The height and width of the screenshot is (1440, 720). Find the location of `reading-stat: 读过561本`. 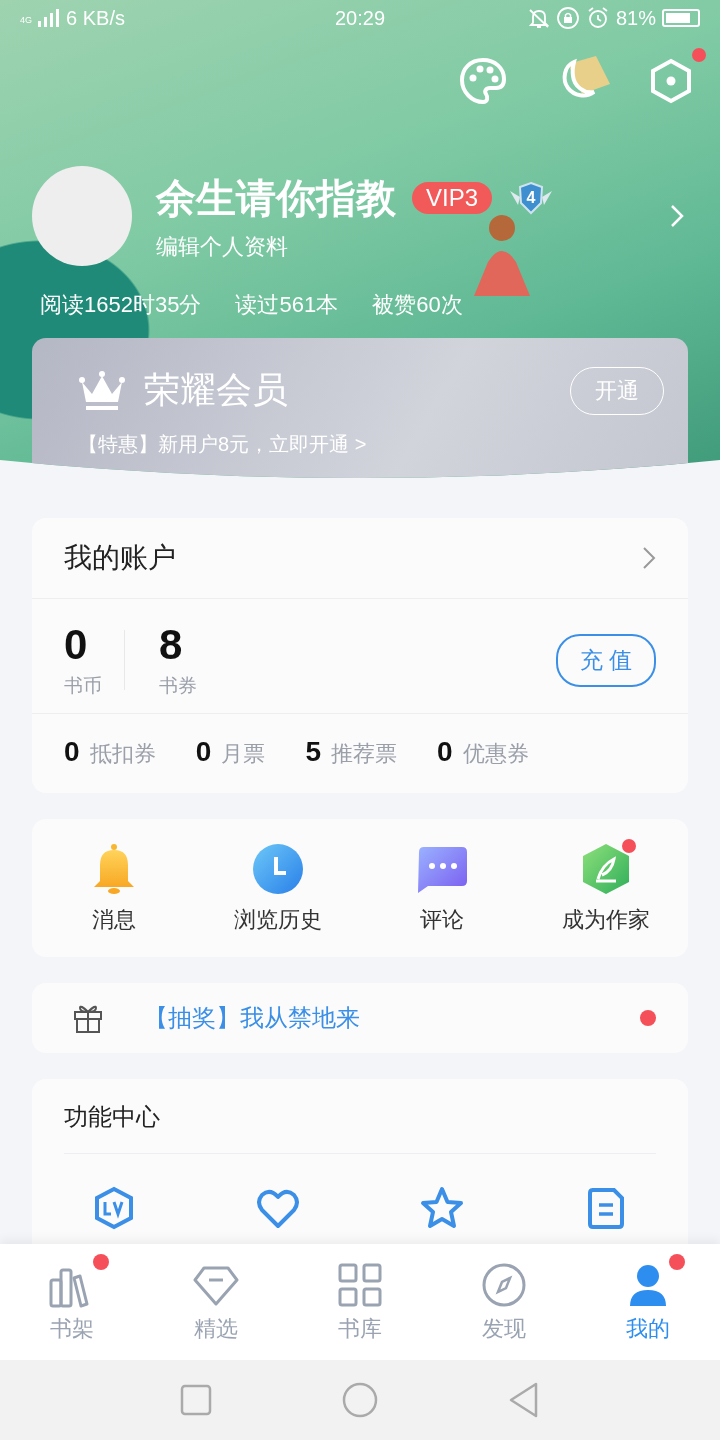

reading-stat: 读过561本 is located at coordinates (287, 305).